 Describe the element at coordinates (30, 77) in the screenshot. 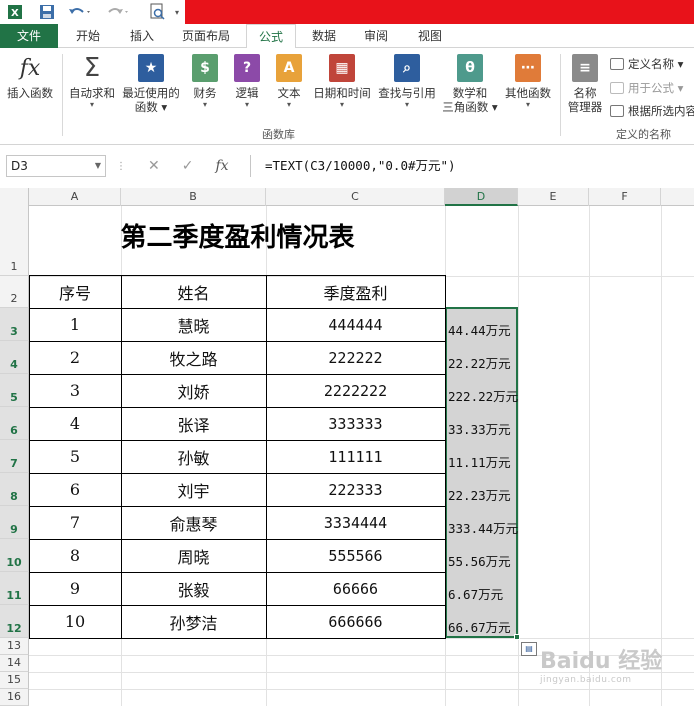

I see `insert-function-button: fx 插入函数` at that location.